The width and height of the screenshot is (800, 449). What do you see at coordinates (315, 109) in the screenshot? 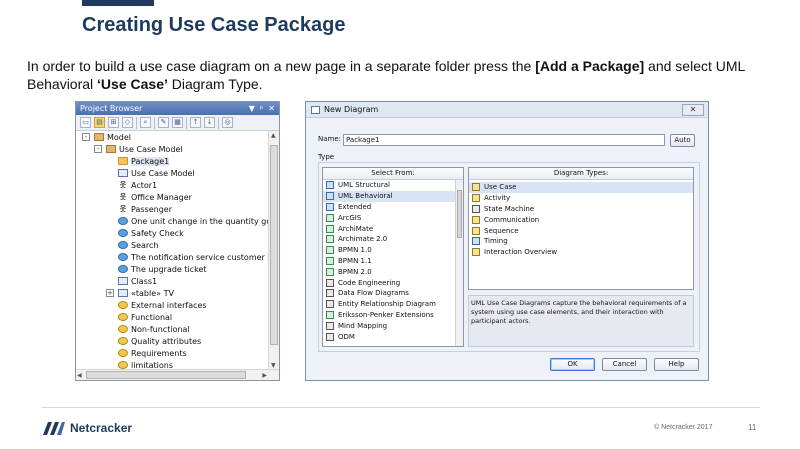
I see `window-icon` at bounding box center [315, 109].